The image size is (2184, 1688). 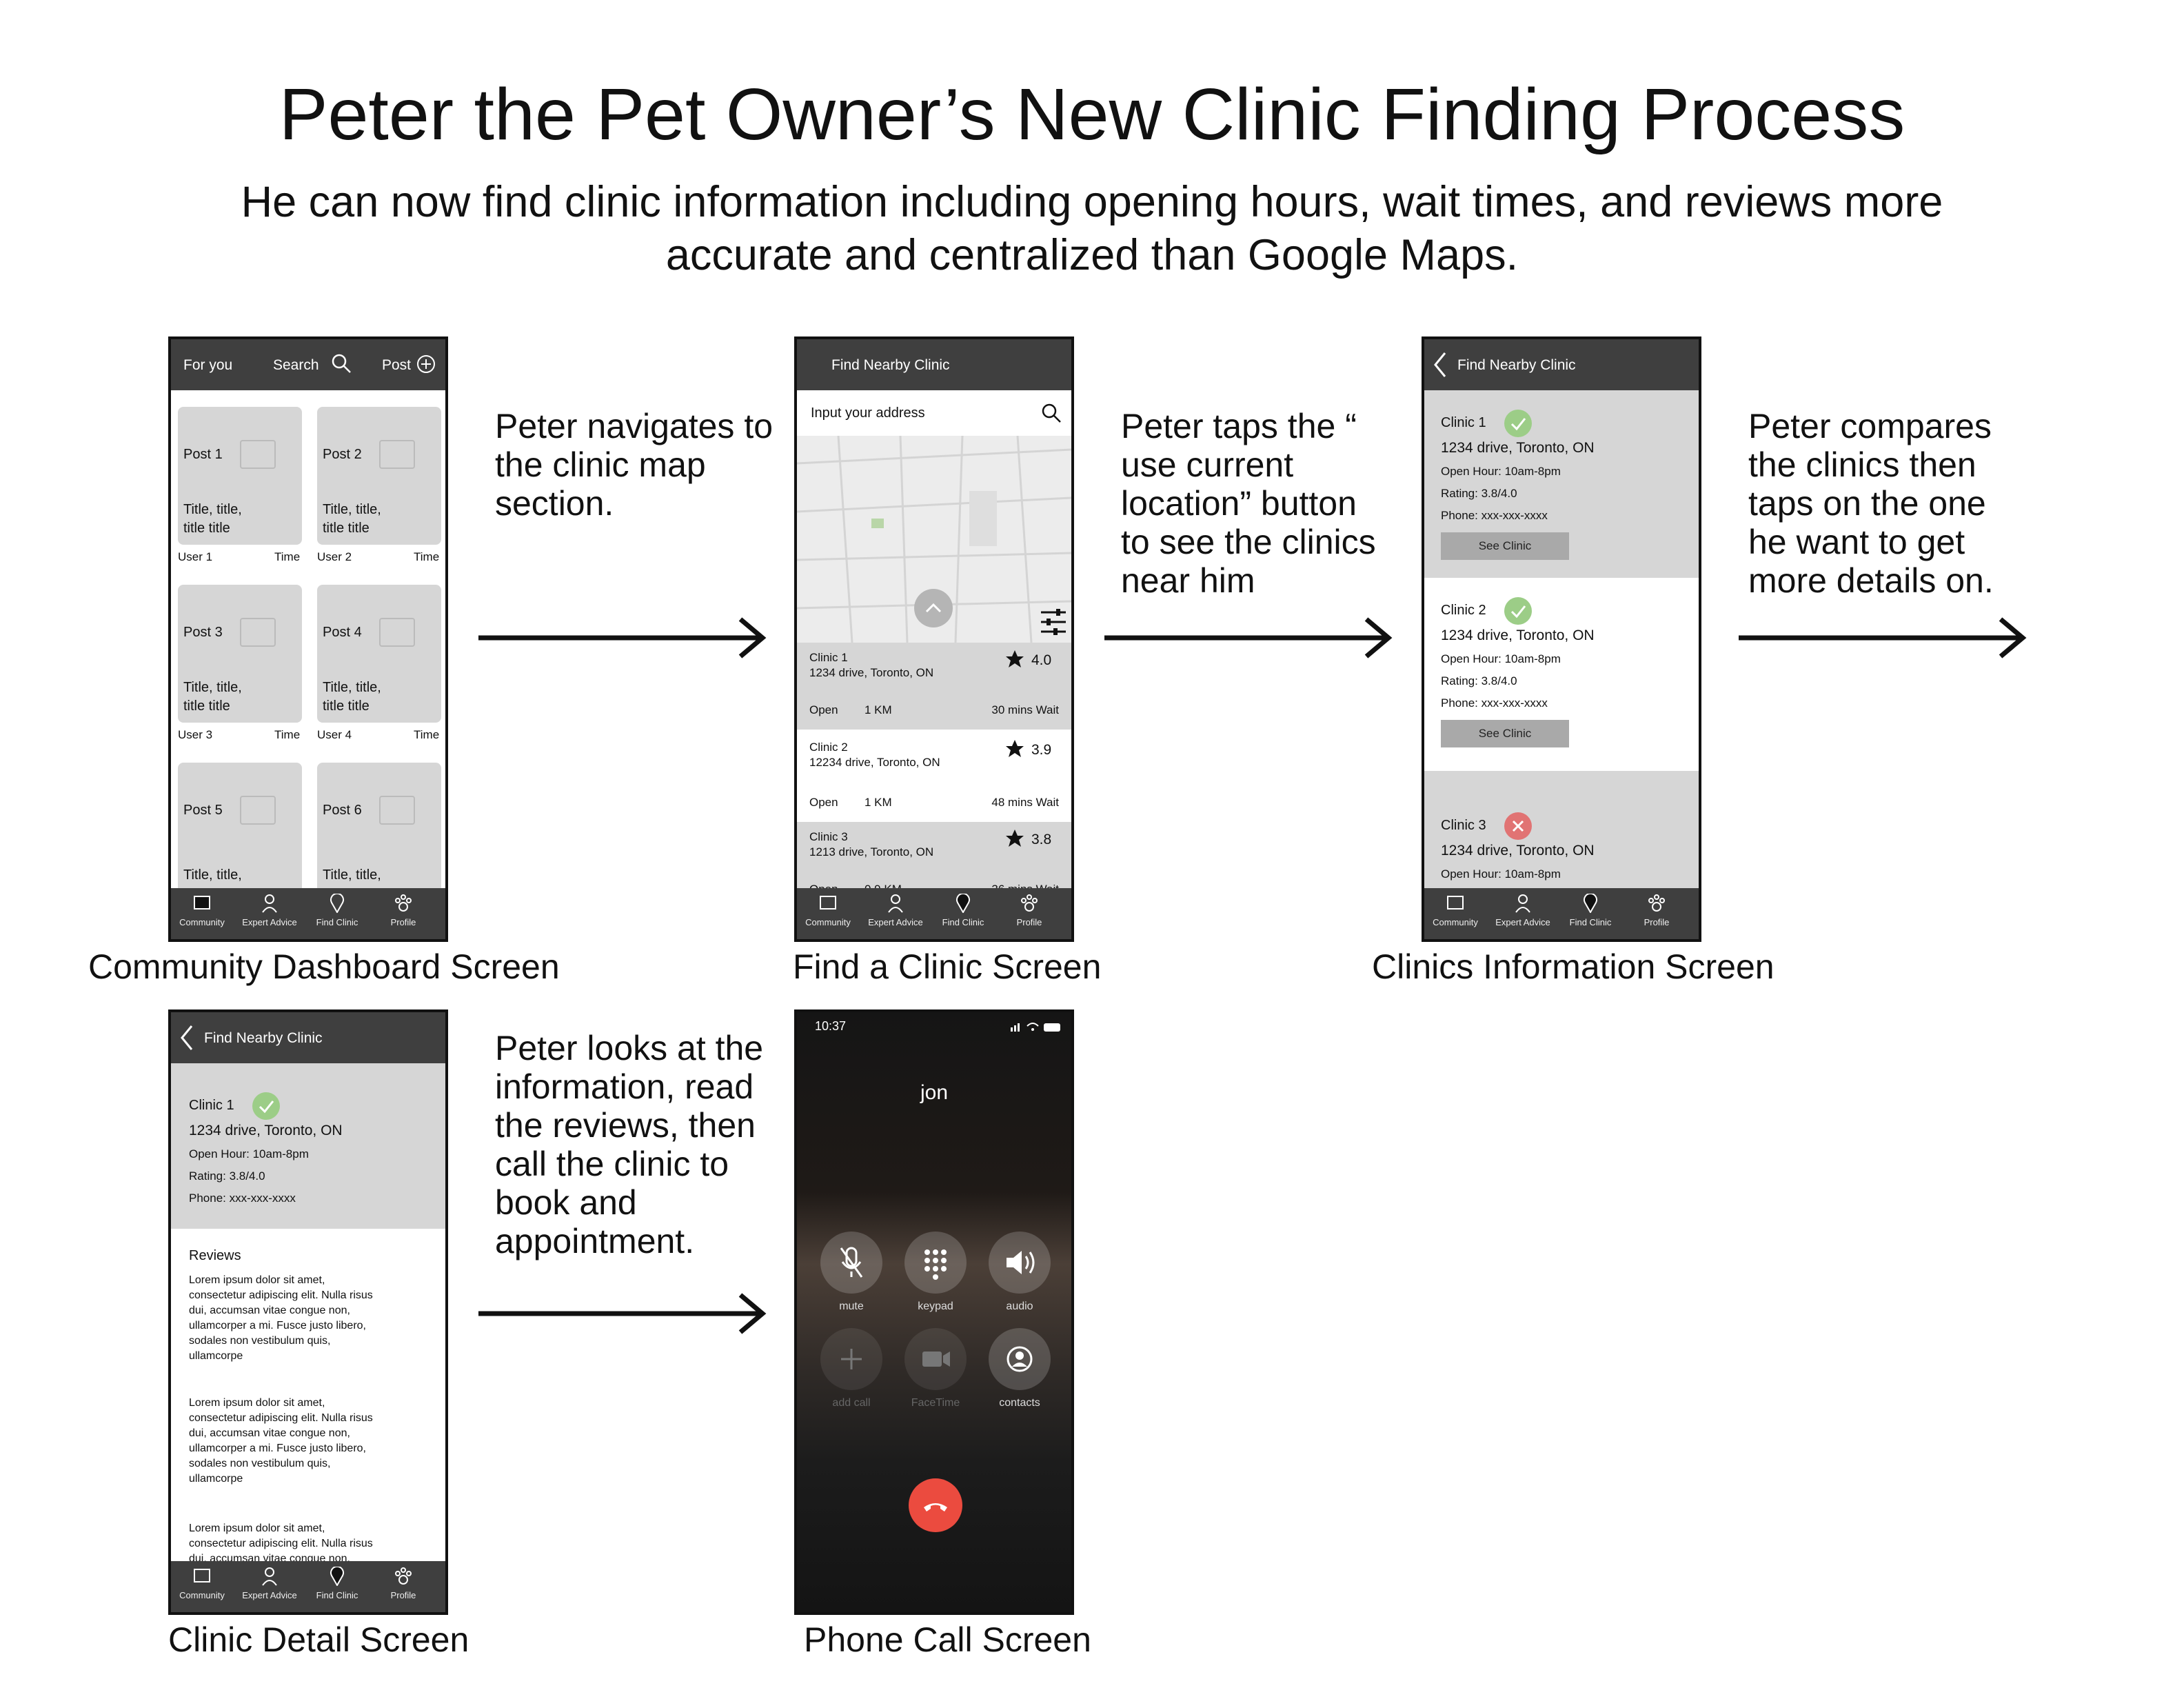 I want to click on post-card: Post 2 Title, title, title title, so click(x=379, y=476).